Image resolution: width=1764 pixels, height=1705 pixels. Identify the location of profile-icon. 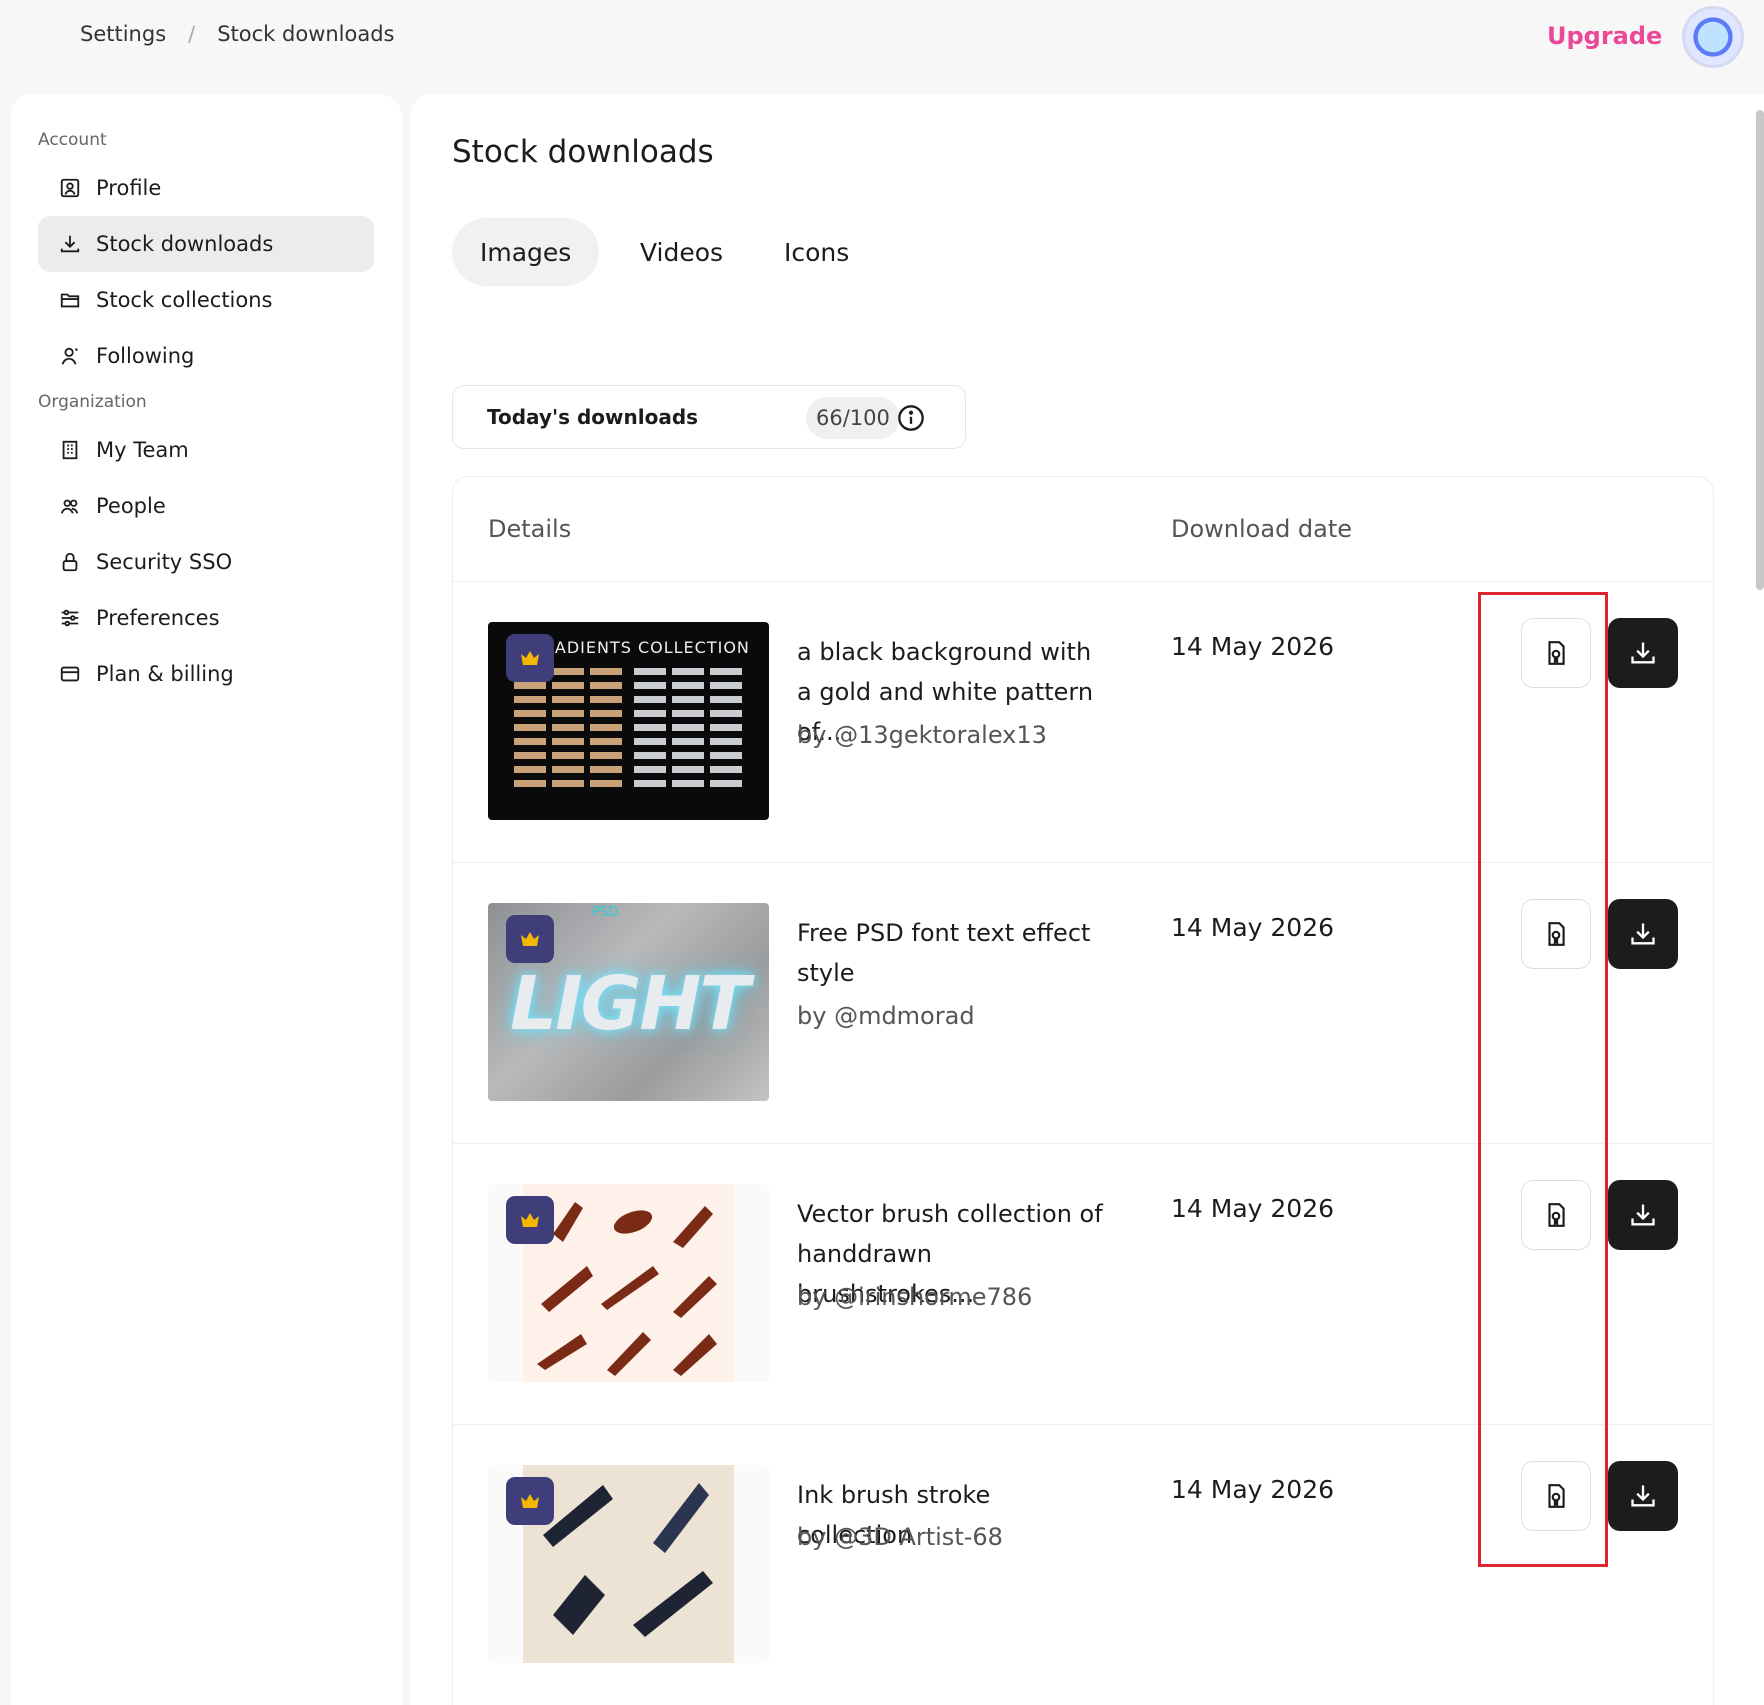
(70, 188).